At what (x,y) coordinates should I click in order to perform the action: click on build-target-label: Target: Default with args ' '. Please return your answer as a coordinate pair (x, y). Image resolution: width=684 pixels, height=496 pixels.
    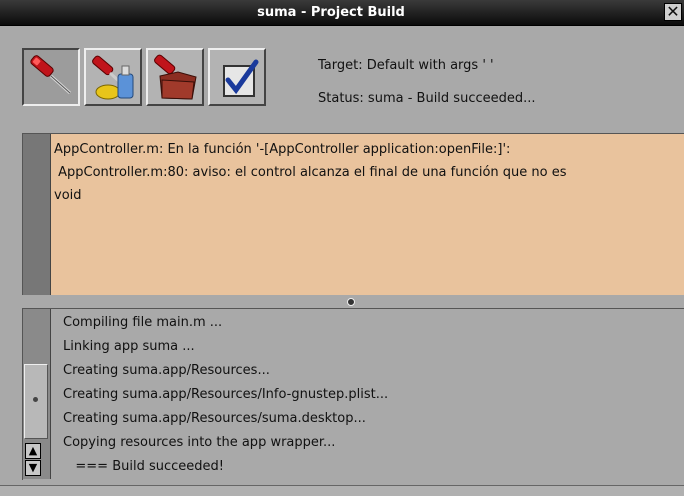
    Looking at the image, I should click on (406, 65).